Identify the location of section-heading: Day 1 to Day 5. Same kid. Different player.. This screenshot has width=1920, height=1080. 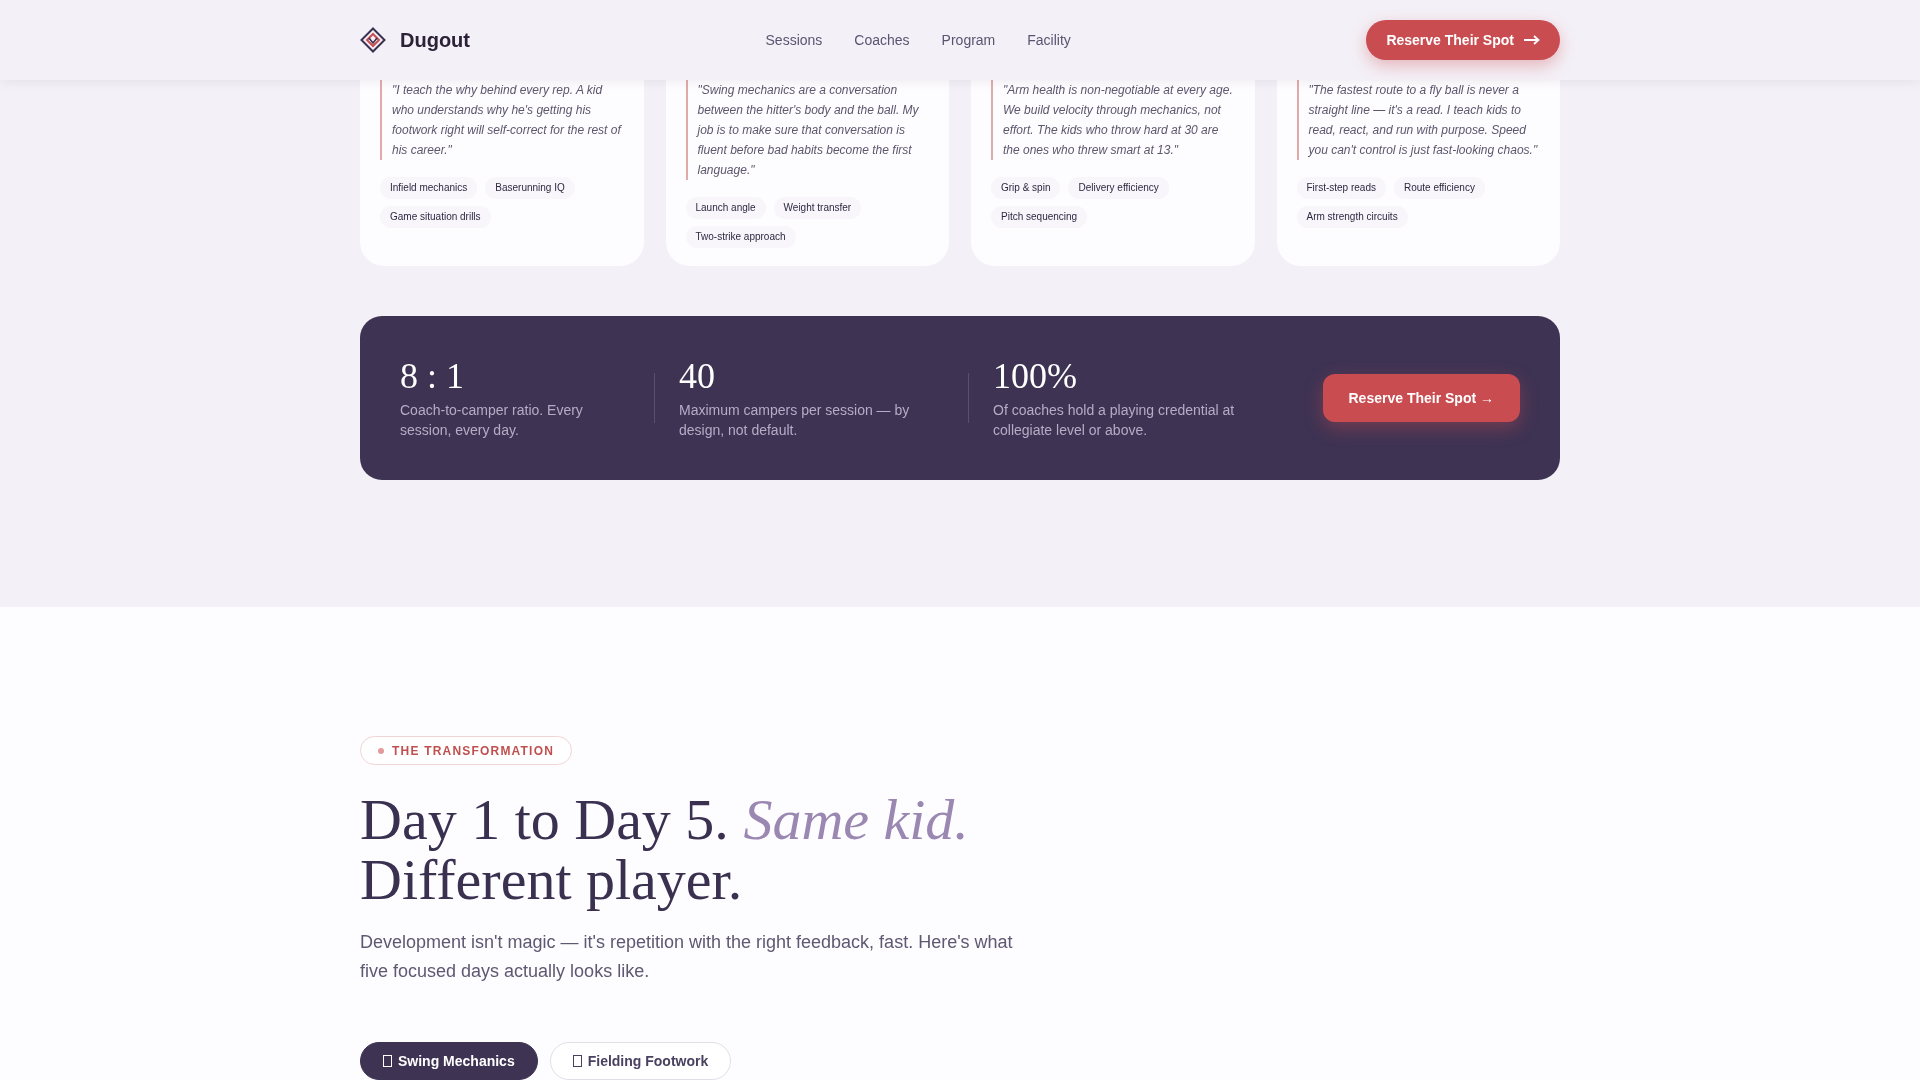
(665, 850).